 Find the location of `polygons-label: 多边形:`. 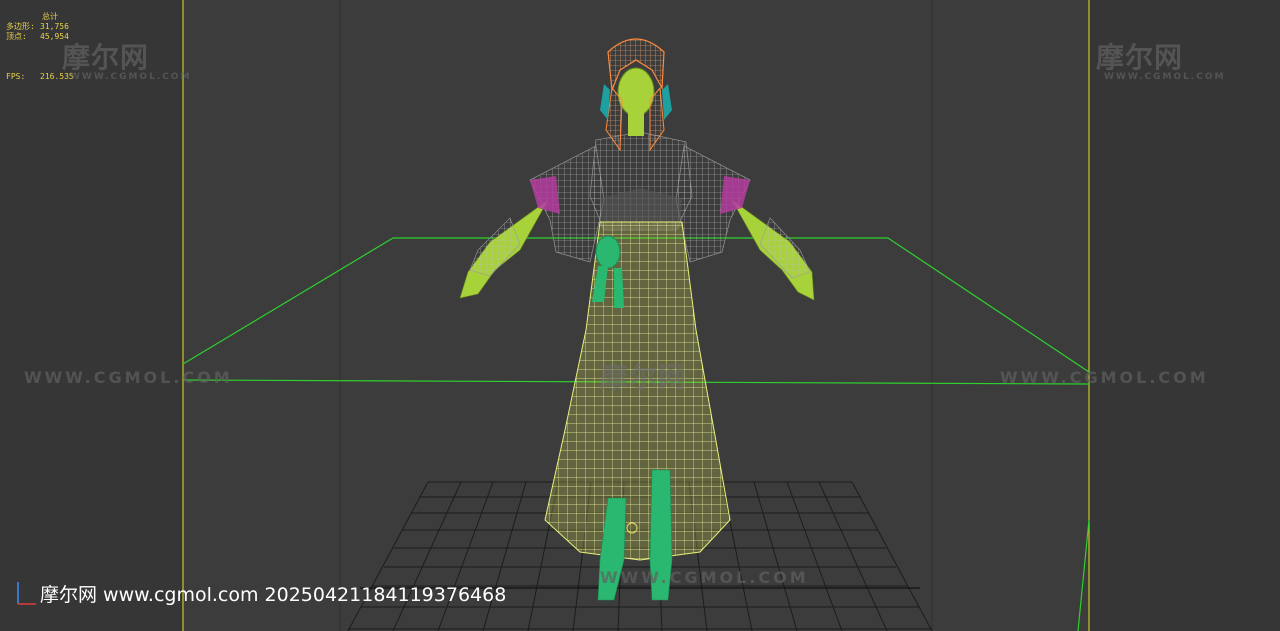

polygons-label: 多边形: is located at coordinates (20, 26).